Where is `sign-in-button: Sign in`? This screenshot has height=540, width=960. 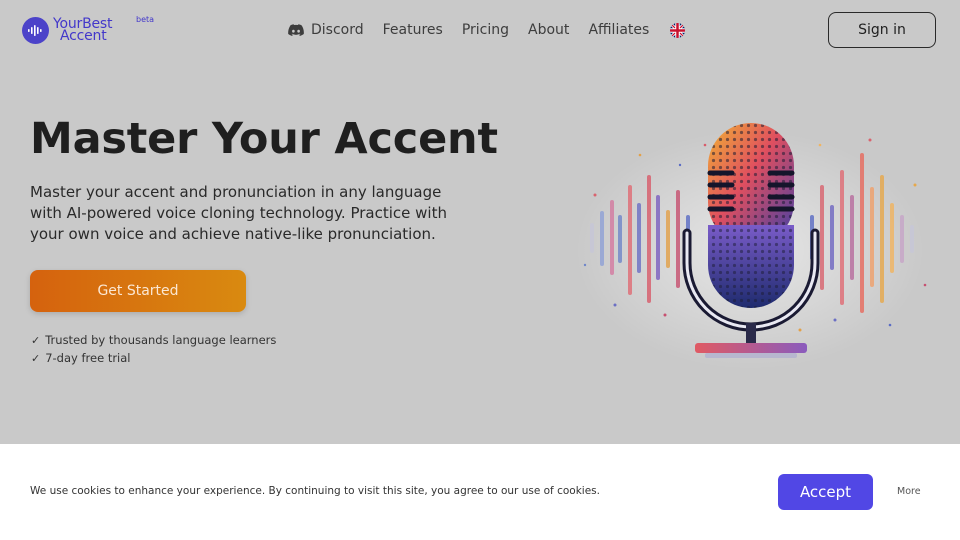 sign-in-button: Sign in is located at coordinates (882, 30).